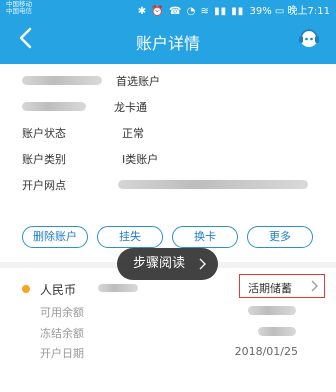 This screenshot has height=392, width=336. Describe the element at coordinates (138, 81) in the screenshot. I see `primary-account-tag: 首选账户` at that location.